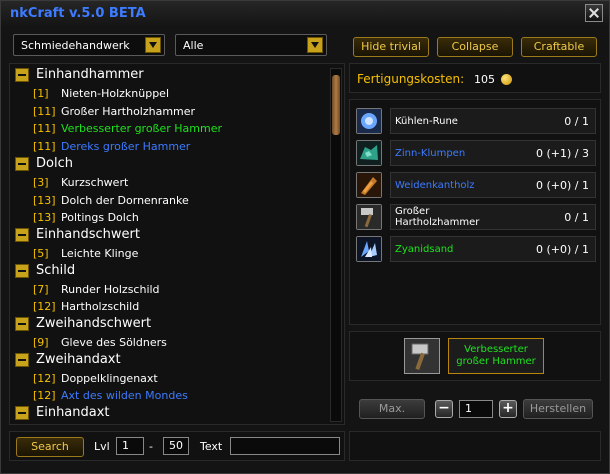 The height and width of the screenshot is (474, 610). Describe the element at coordinates (369, 185) in the screenshot. I see `wood-icon` at that location.